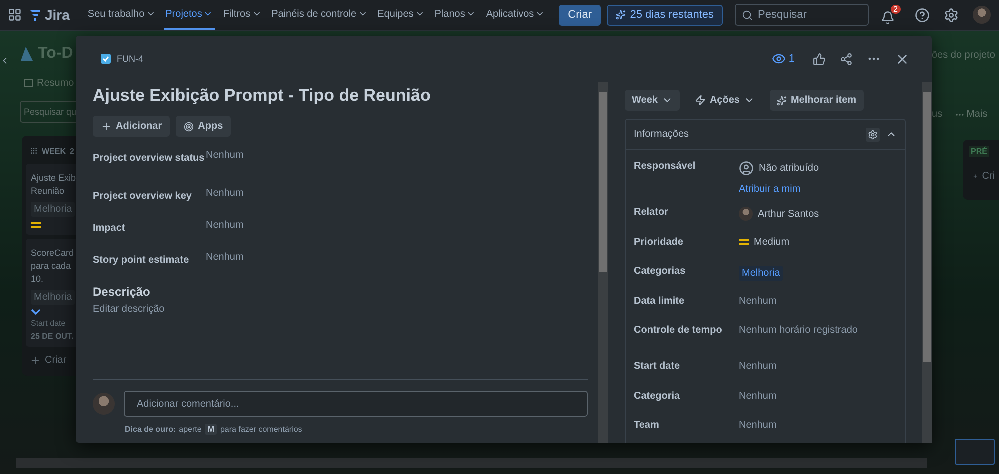  Describe the element at coordinates (340, 309) in the screenshot. I see `description-field: Editar descrição` at that location.